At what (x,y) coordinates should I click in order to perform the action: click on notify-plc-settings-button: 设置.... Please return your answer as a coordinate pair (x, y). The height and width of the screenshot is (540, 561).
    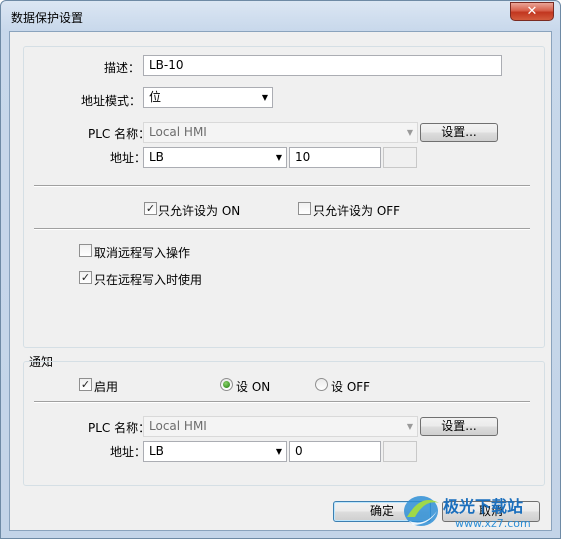
    Looking at the image, I should click on (459, 426).